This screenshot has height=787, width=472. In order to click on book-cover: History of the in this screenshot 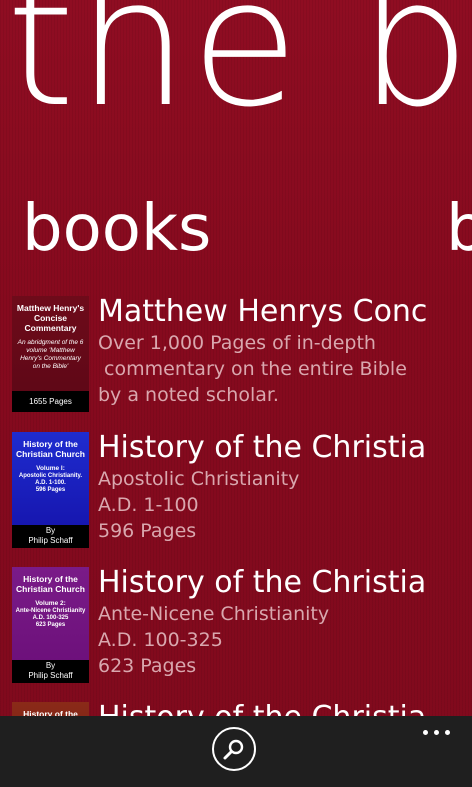, I will do `click(50, 709)`.